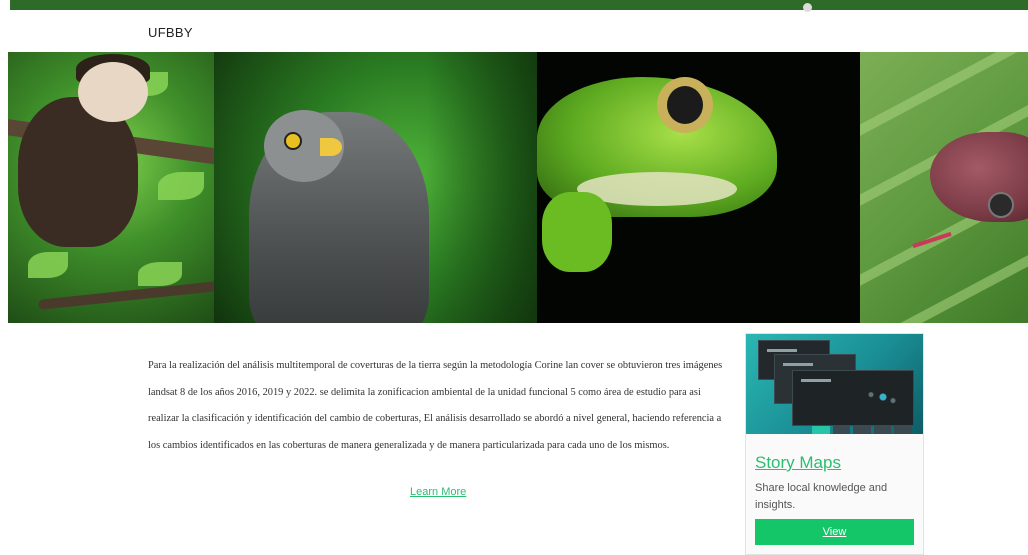 This screenshot has width=1028, height=555. What do you see at coordinates (519, 6) in the screenshot?
I see `top-navigation-bar` at bounding box center [519, 6].